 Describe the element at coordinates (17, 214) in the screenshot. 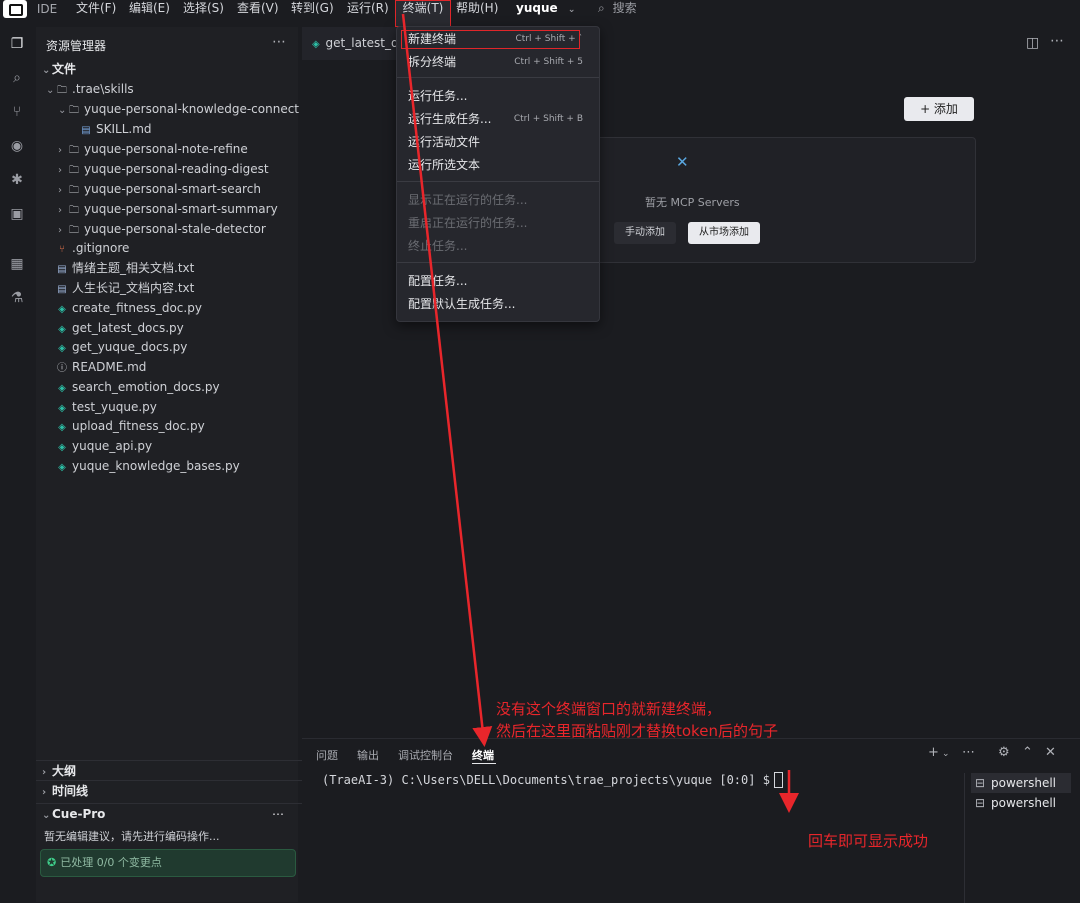

I see `remote-icon: ▣` at that location.